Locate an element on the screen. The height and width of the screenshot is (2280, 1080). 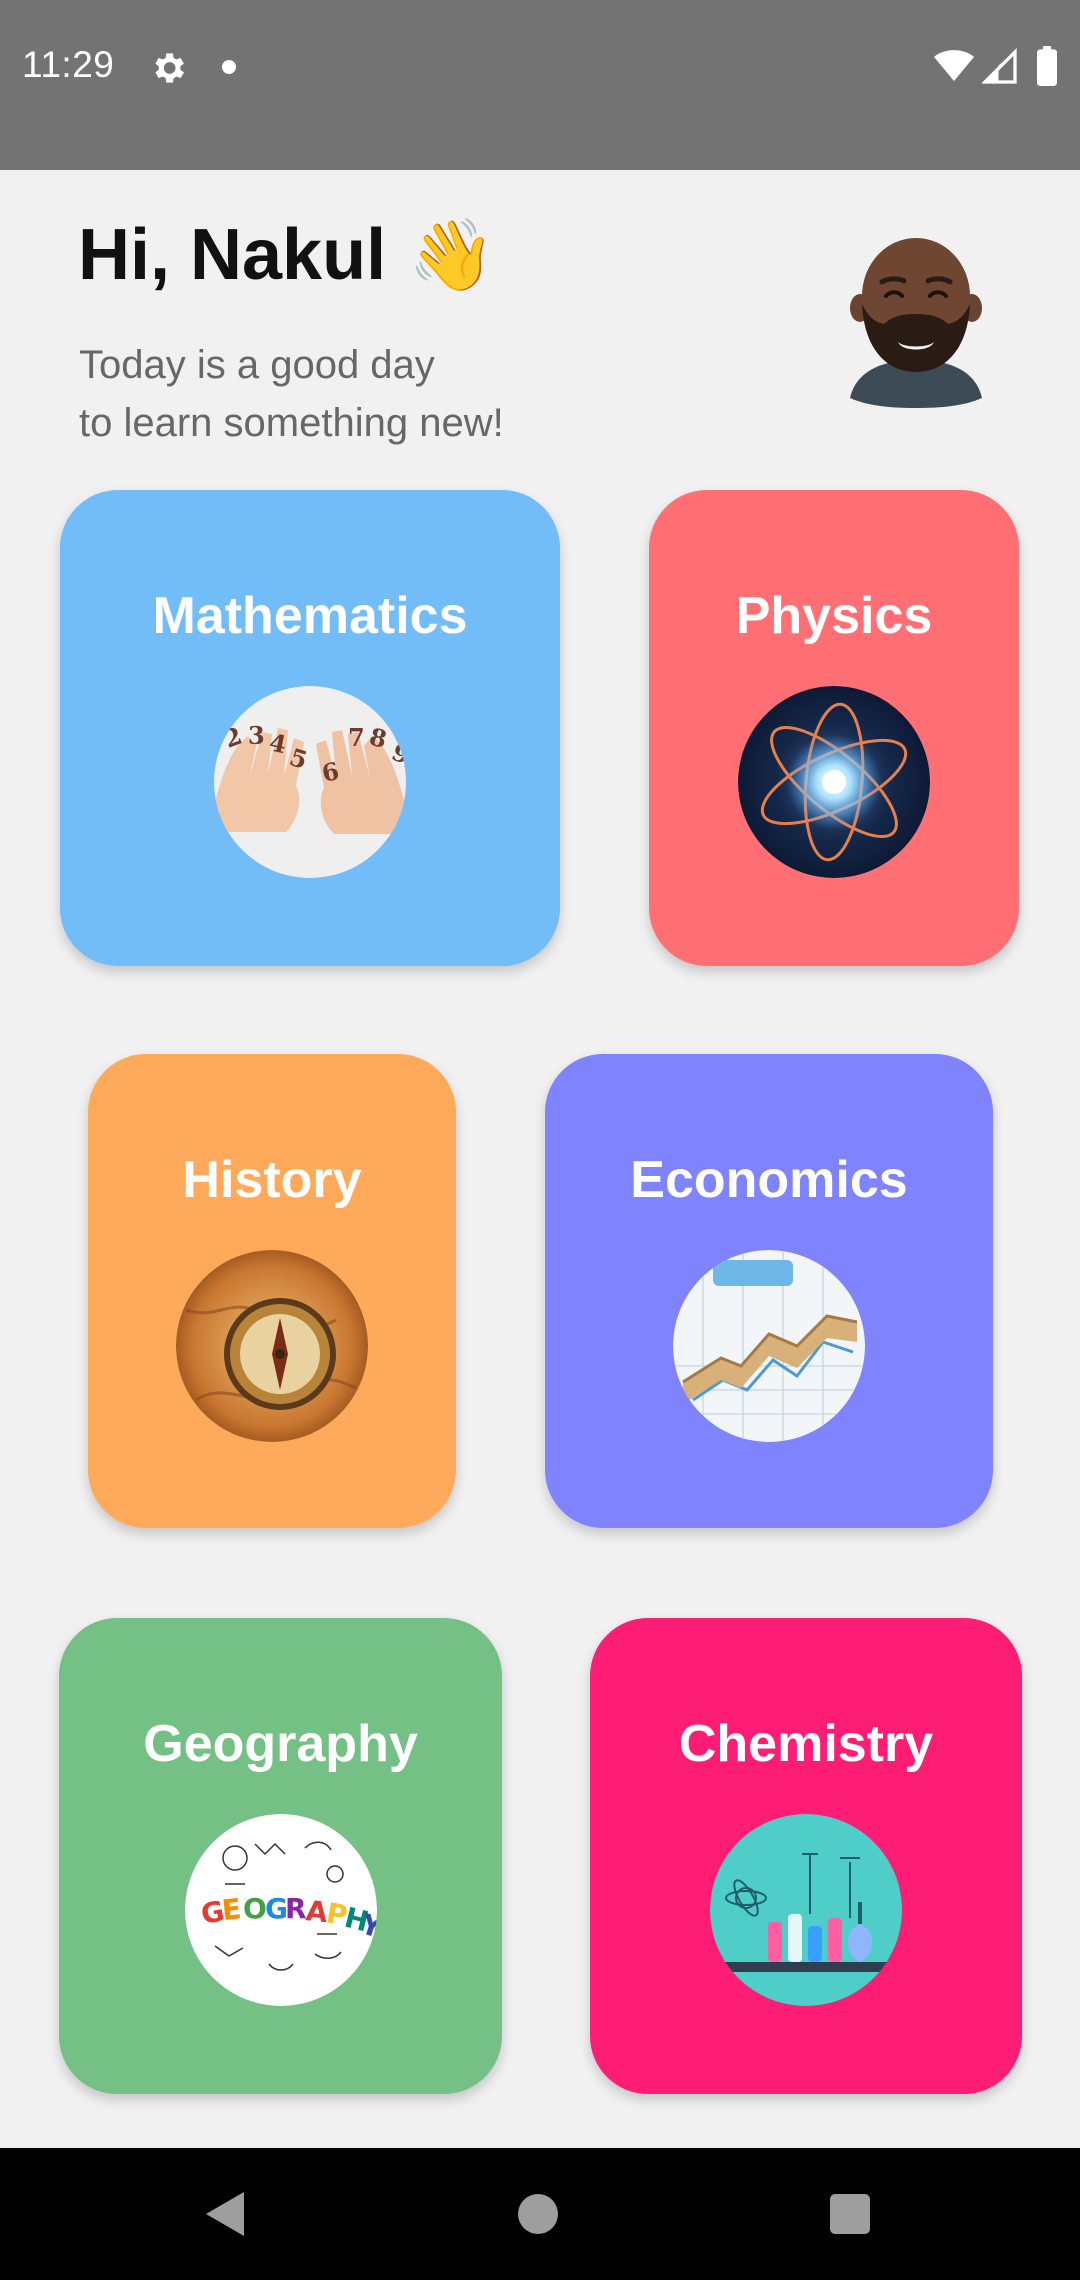
waving-hand-emoji: 👋 is located at coordinates (452, 255).